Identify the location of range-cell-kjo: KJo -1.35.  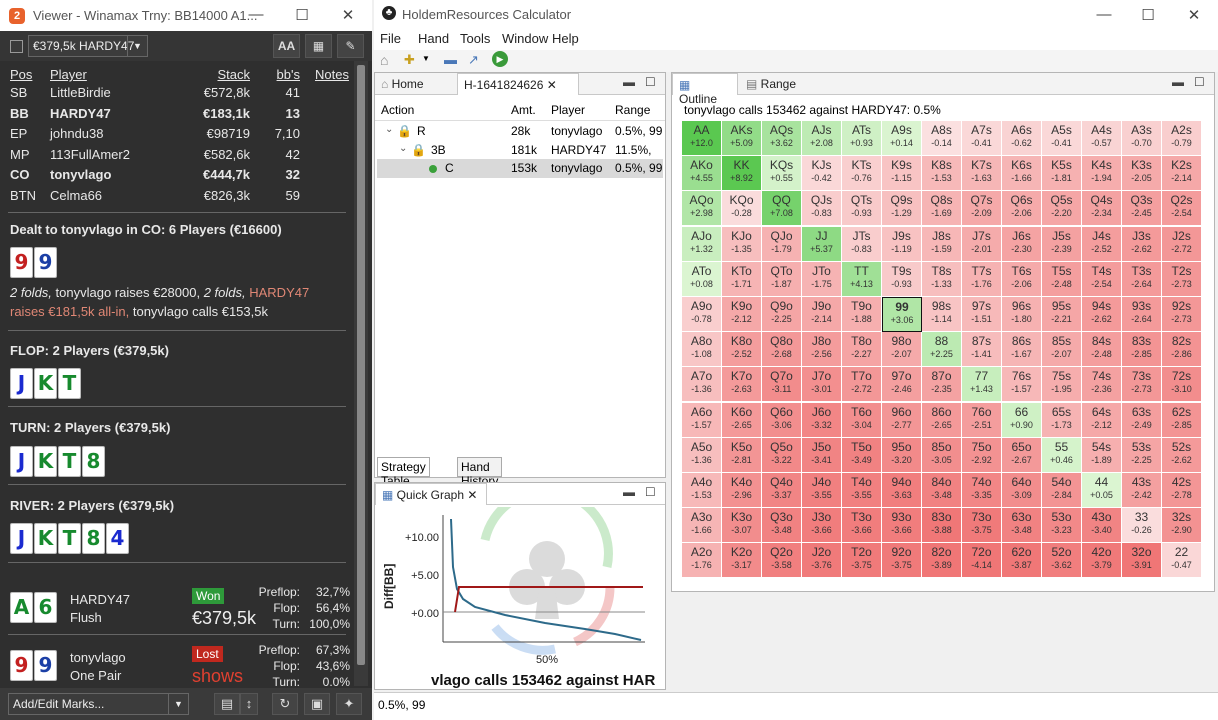
(742, 244).